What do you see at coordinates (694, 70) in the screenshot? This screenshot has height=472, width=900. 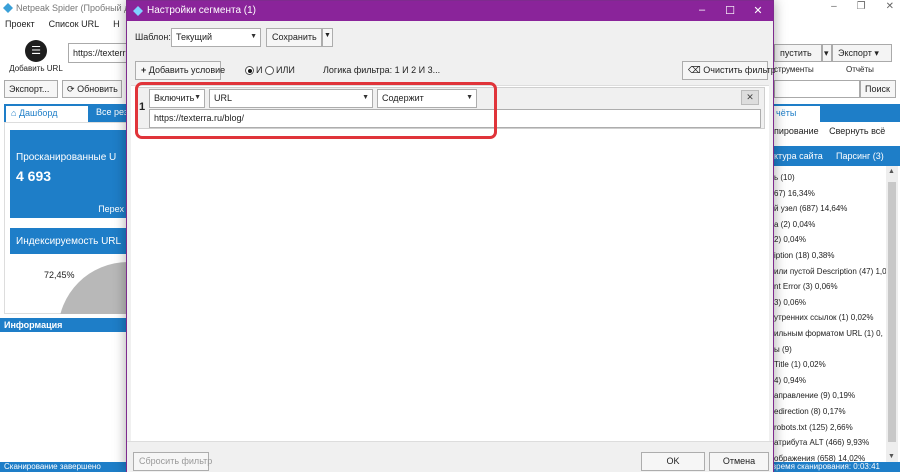 I see `eraser-icon: ⌫` at bounding box center [694, 70].